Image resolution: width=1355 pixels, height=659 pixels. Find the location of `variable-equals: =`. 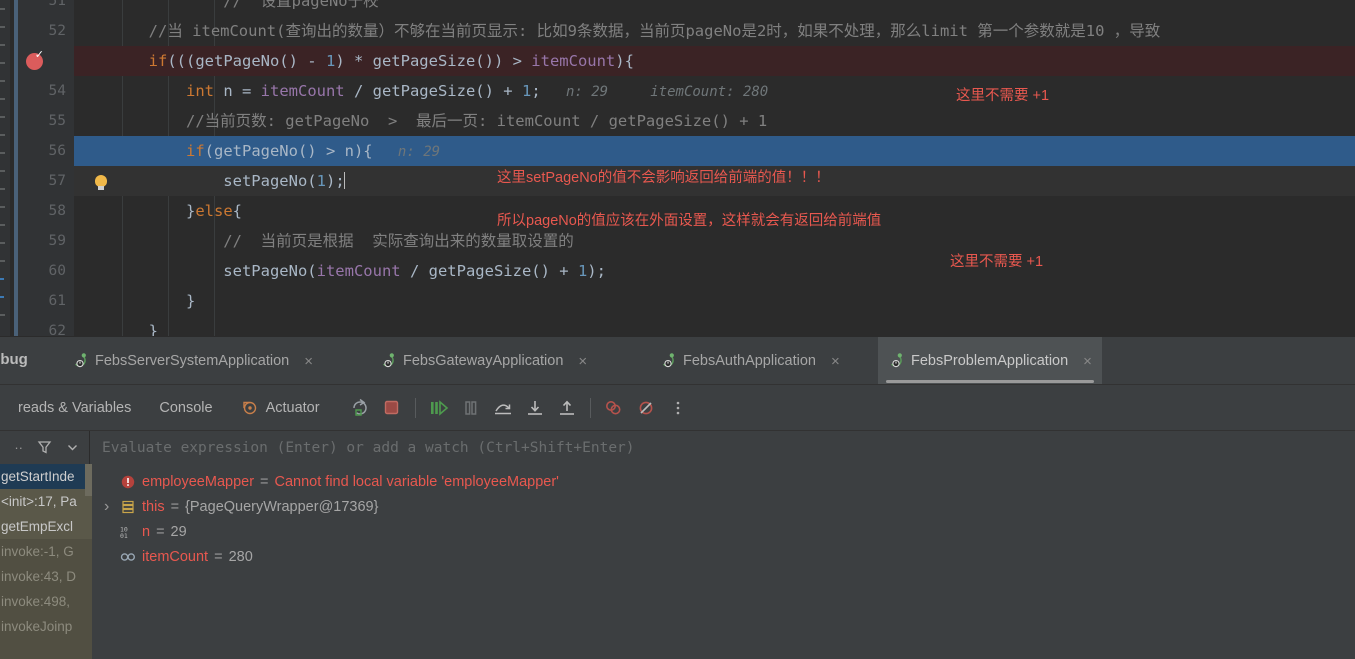

variable-equals: = is located at coordinates (160, 531).